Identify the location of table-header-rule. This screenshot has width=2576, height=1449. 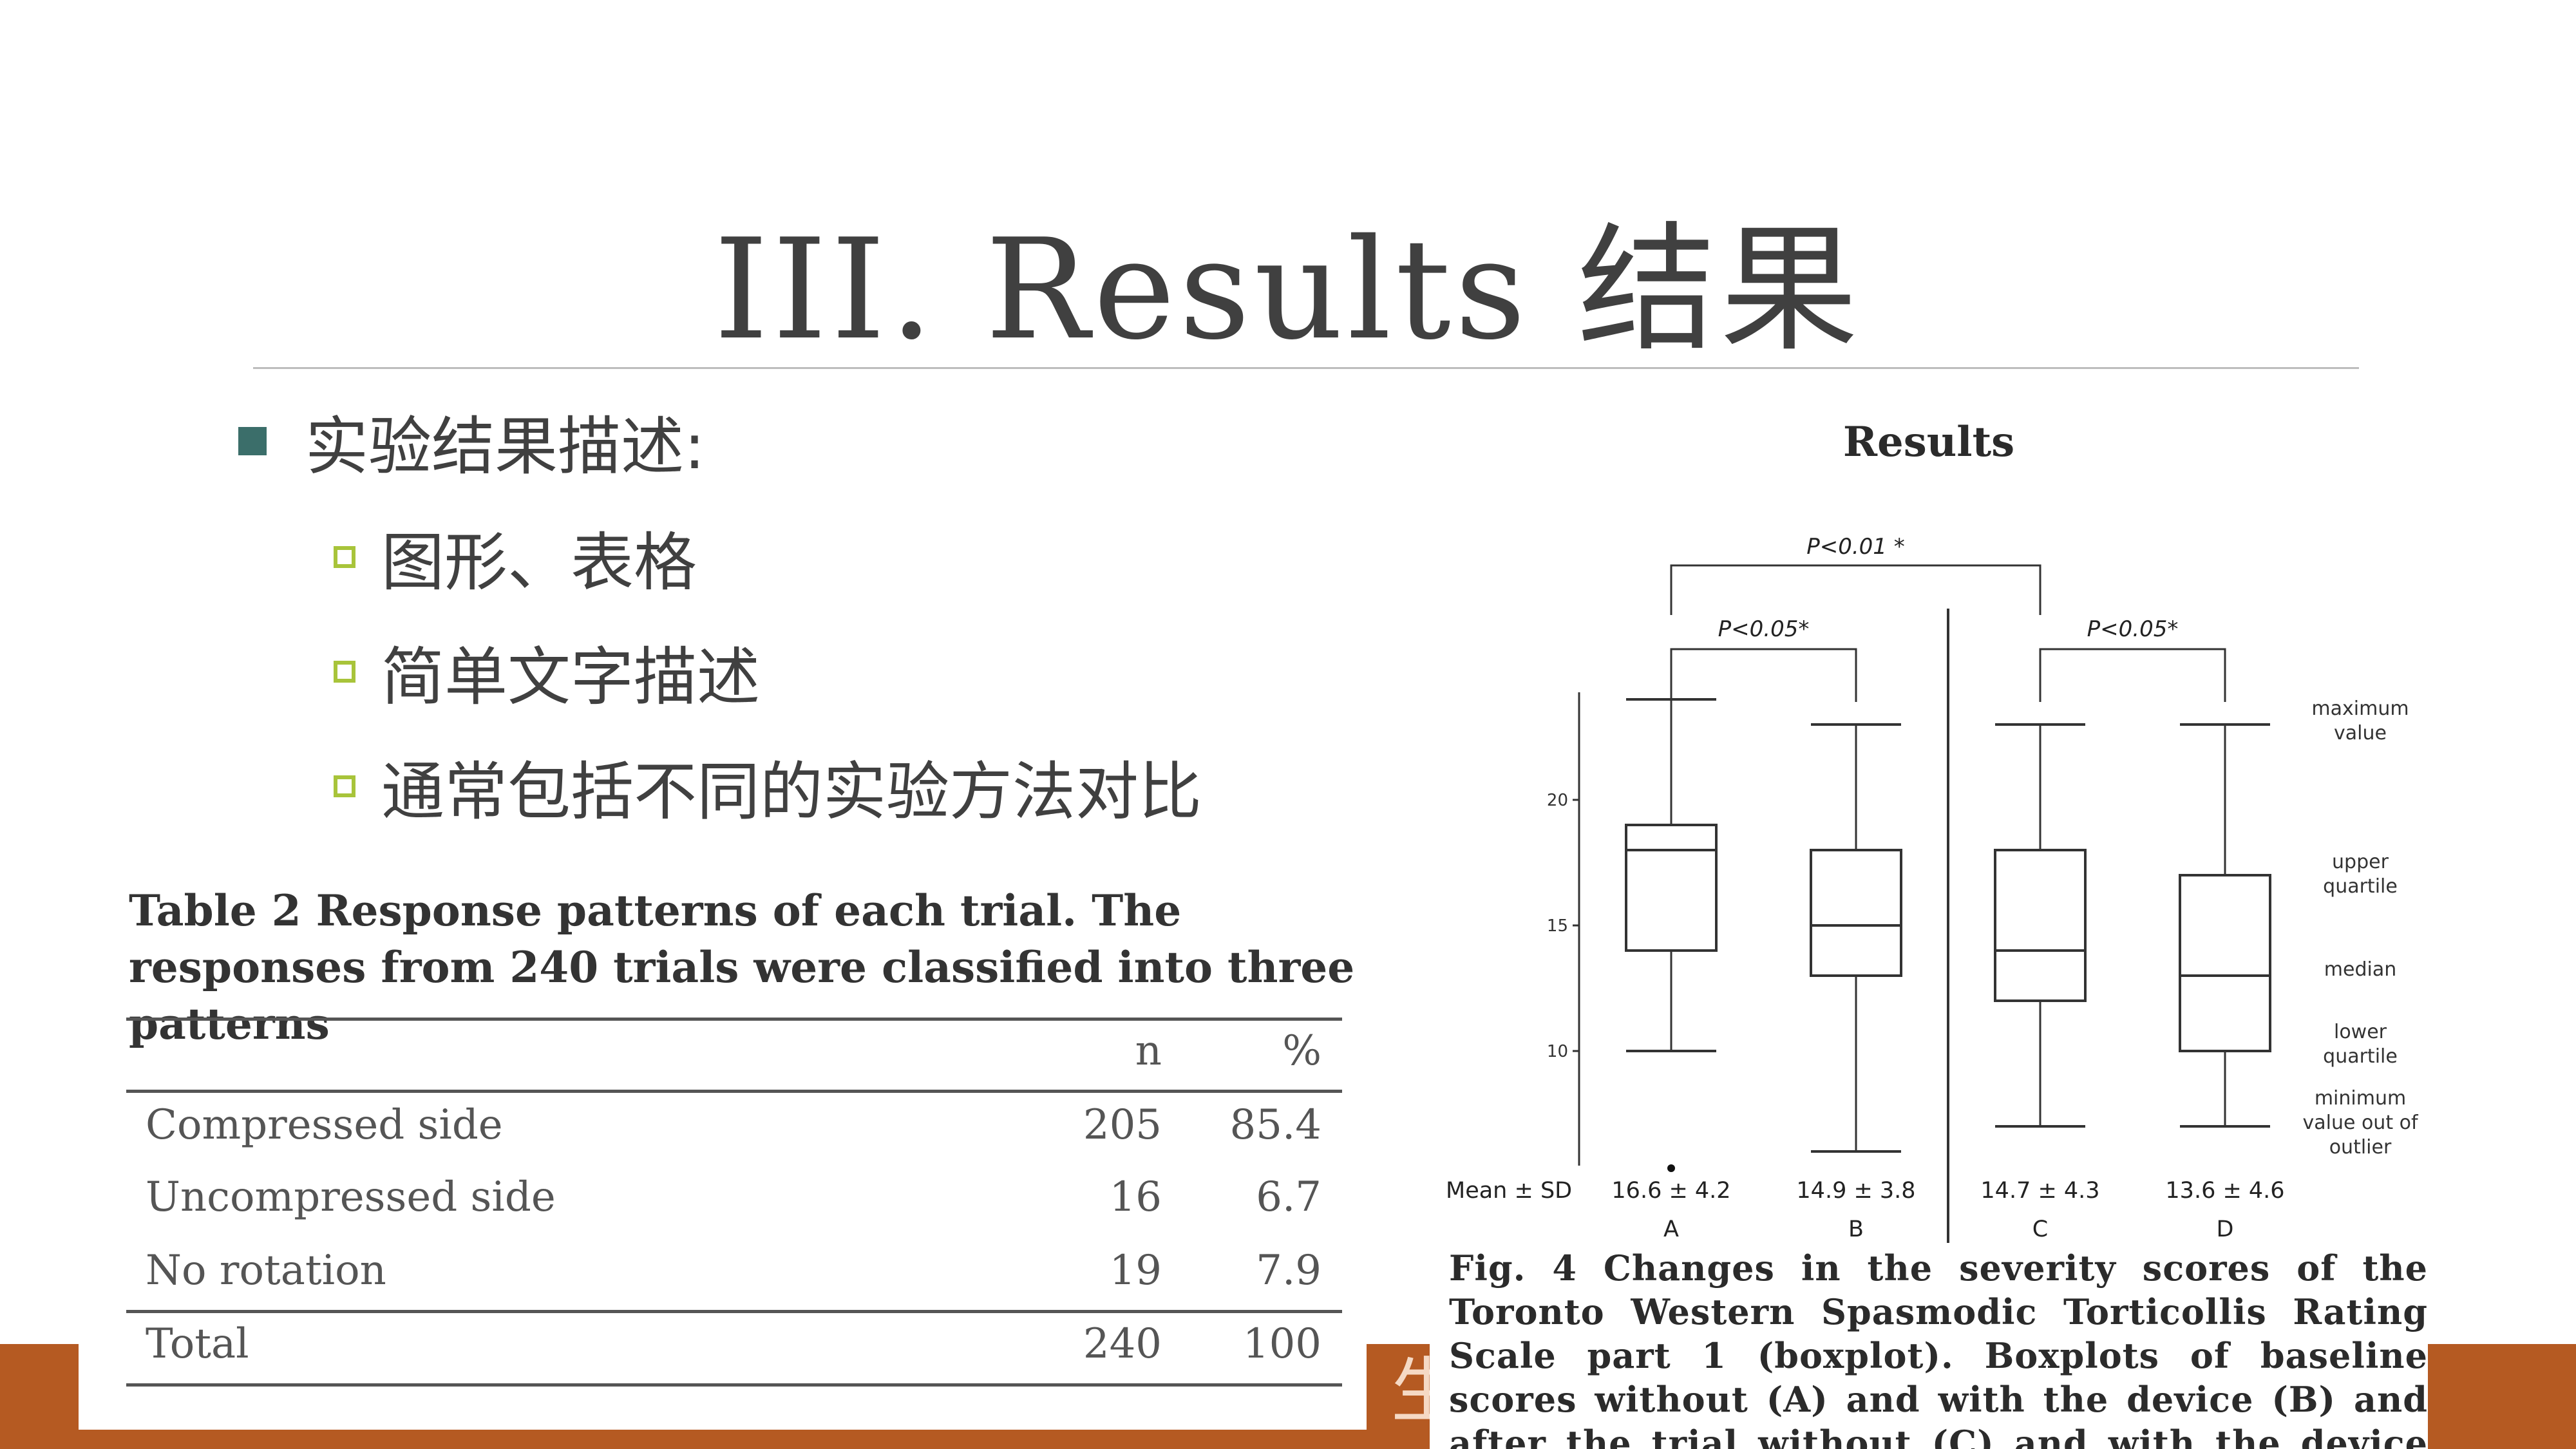
(734, 1092).